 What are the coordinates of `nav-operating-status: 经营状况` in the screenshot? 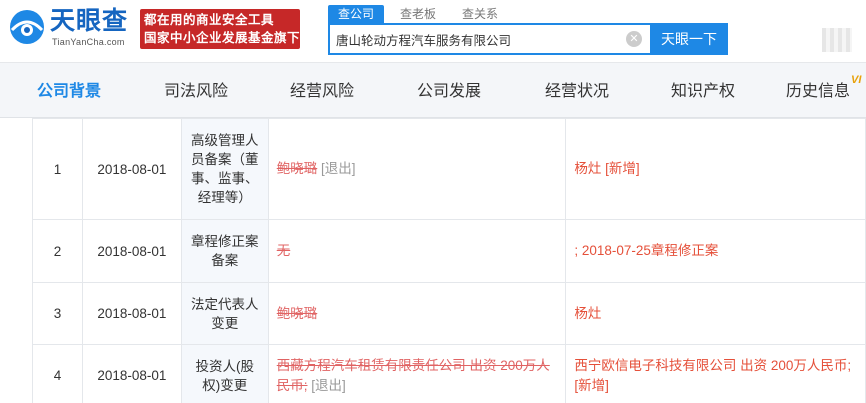 It's located at (577, 91).